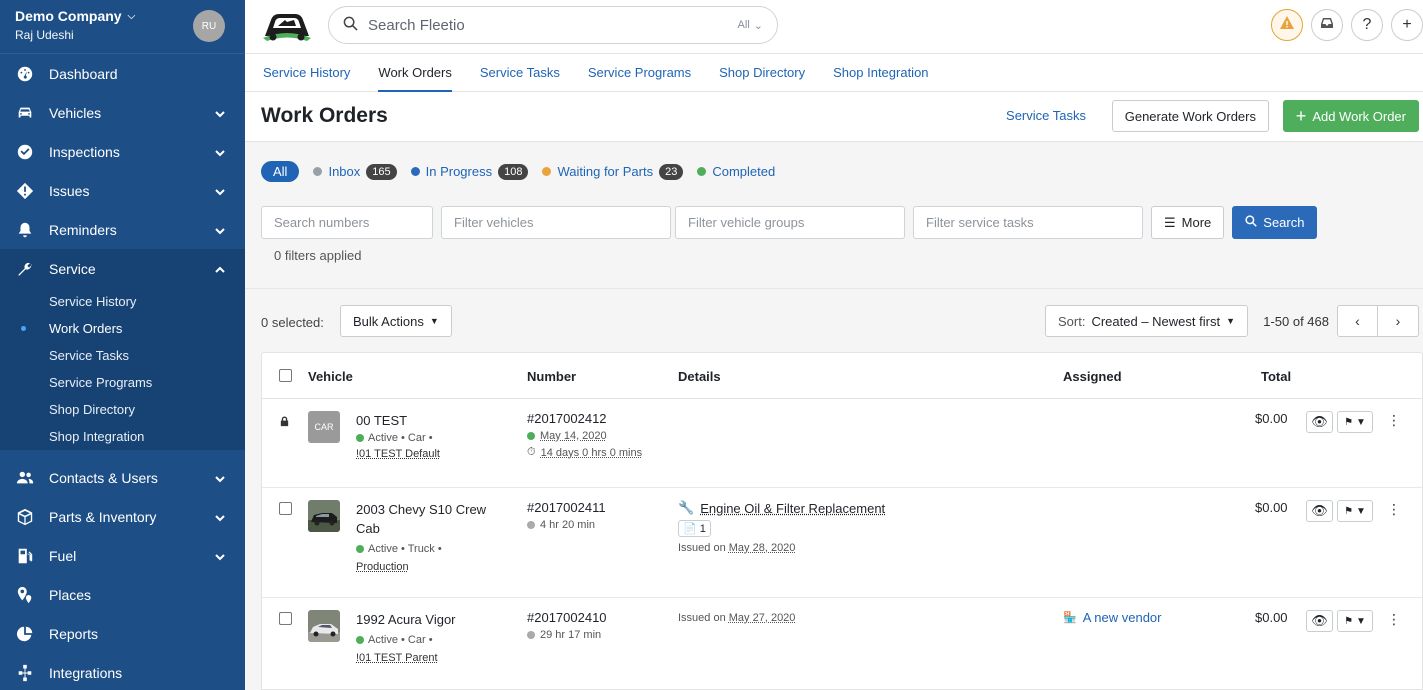 The width and height of the screenshot is (1423, 690). I want to click on column-number: Number, so click(551, 376).